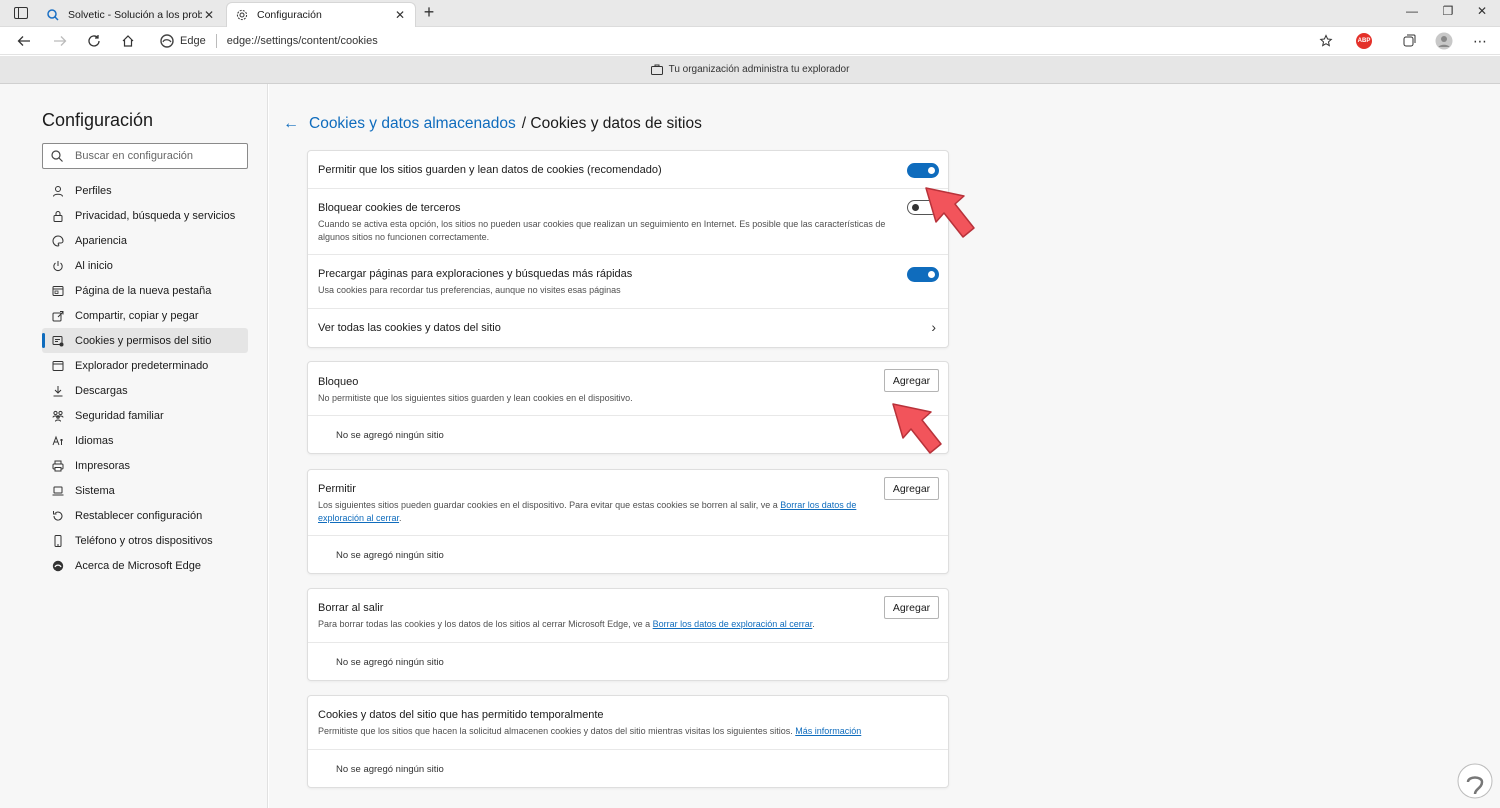 This screenshot has height=808, width=1500. I want to click on sidebar-item-label: Apariencia, so click(101, 240).